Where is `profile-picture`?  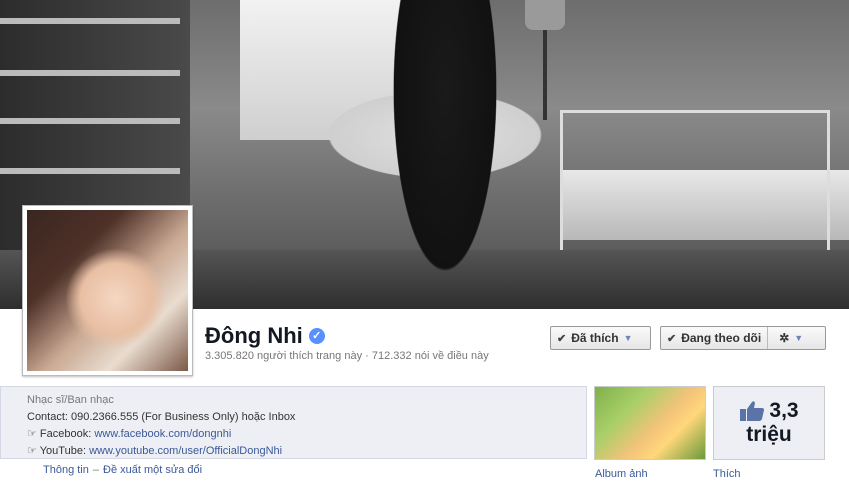
profile-picture is located at coordinates (107, 290).